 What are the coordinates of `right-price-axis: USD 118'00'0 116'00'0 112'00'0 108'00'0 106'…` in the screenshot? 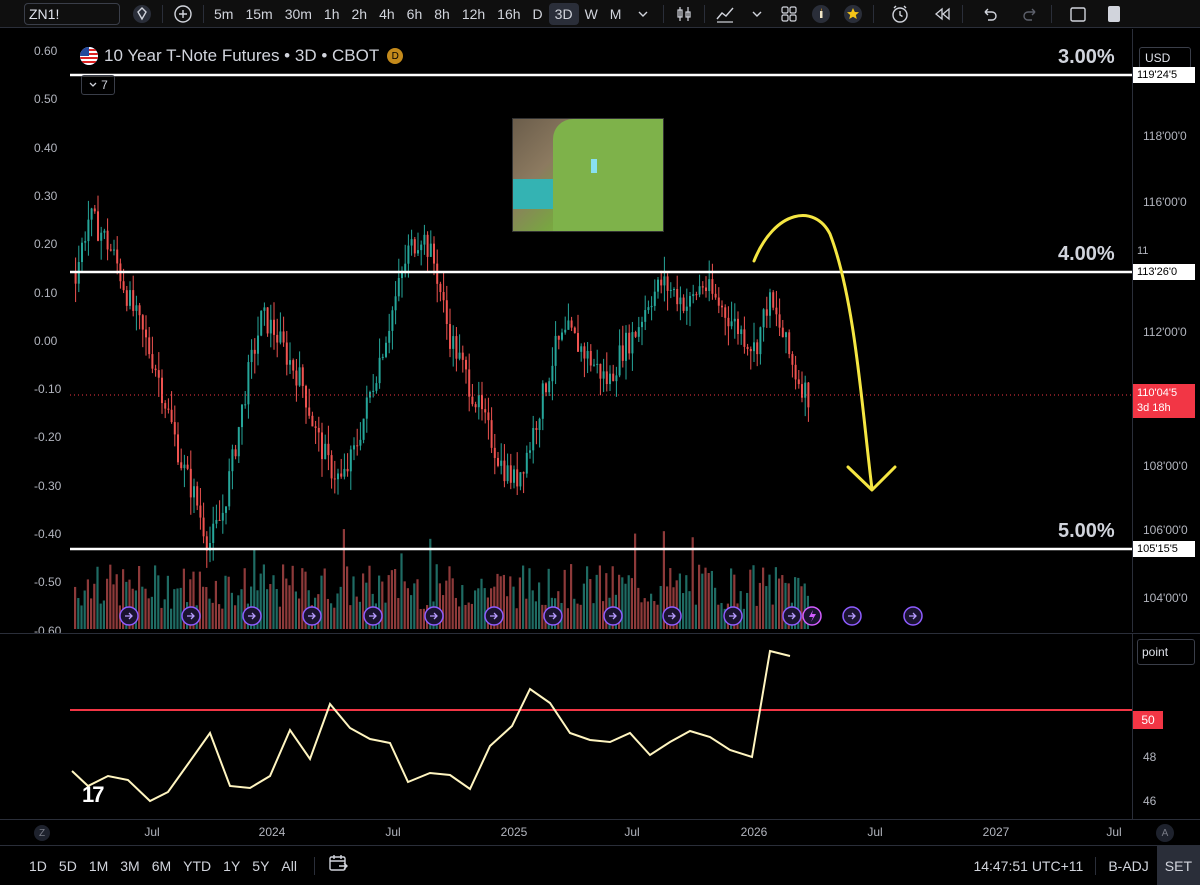 It's located at (1166, 330).